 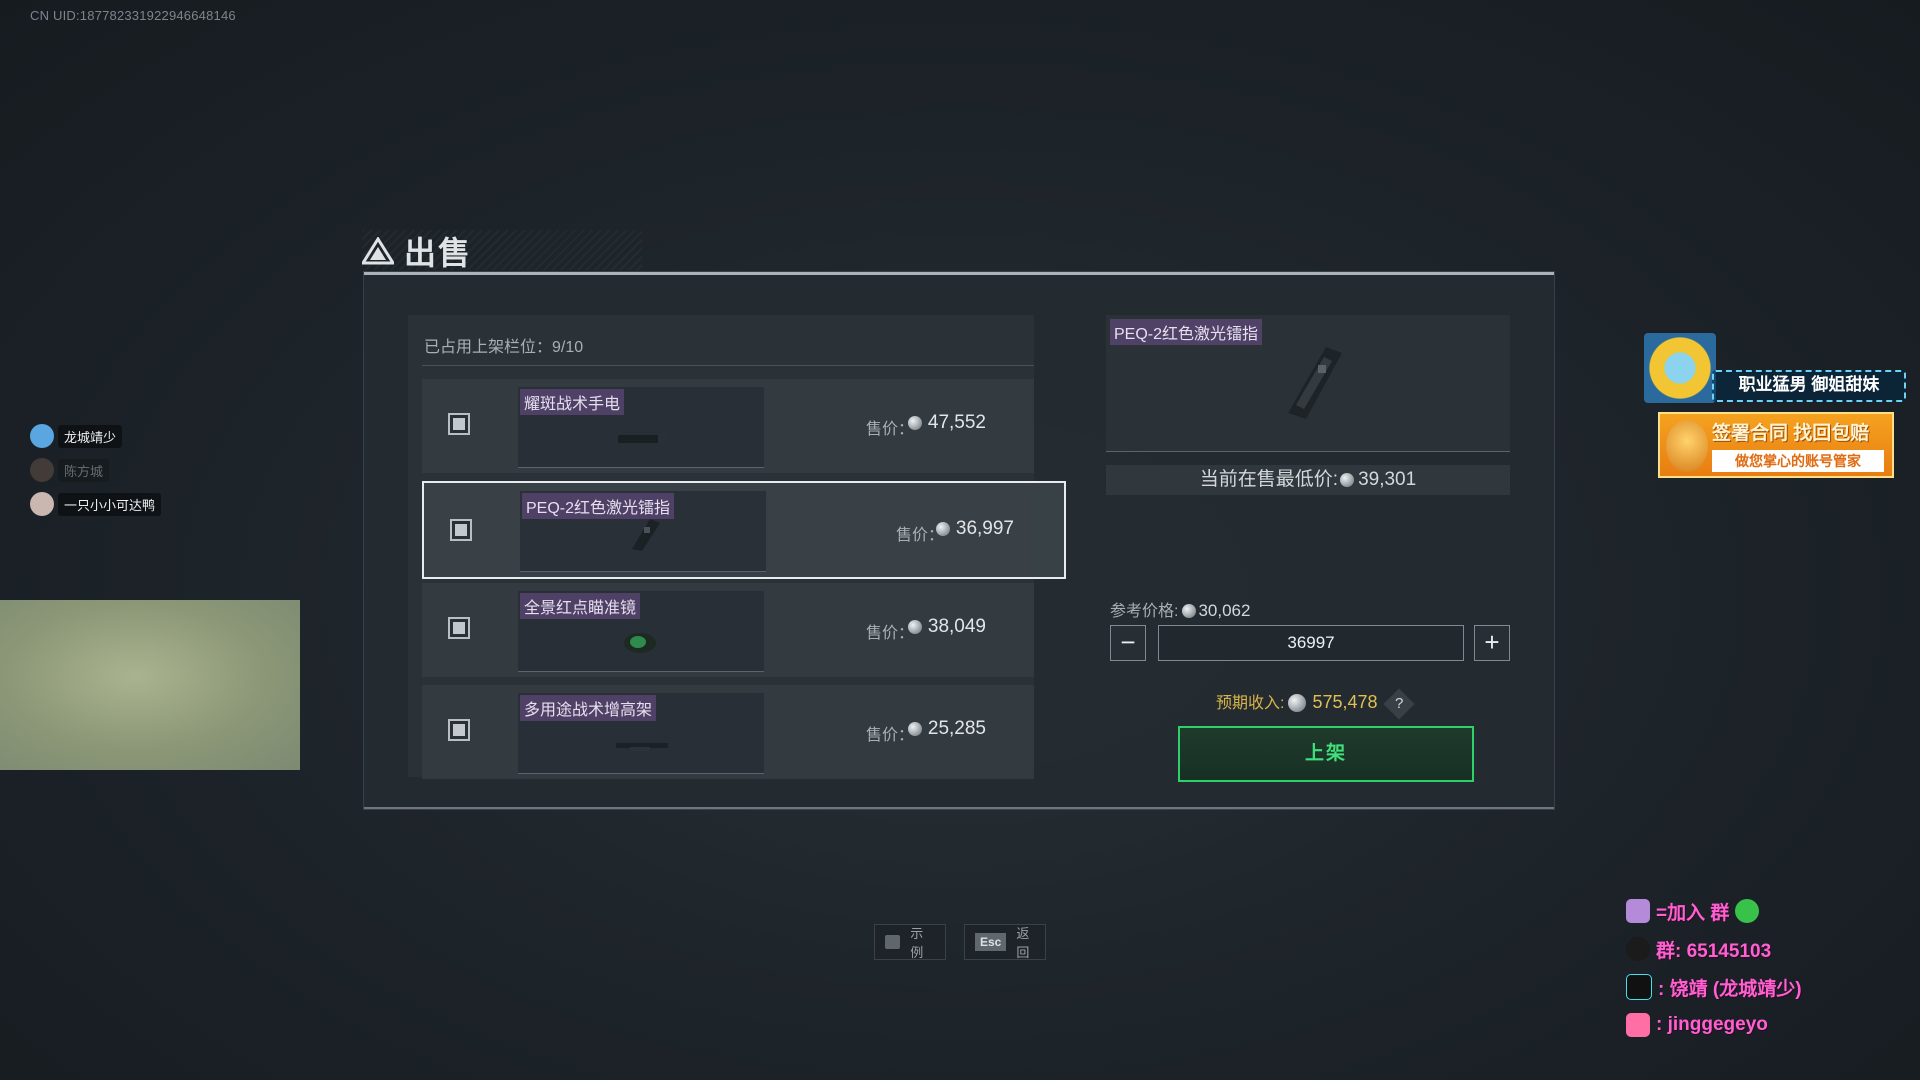 I want to click on price-number: 25,285, so click(x=956, y=728).